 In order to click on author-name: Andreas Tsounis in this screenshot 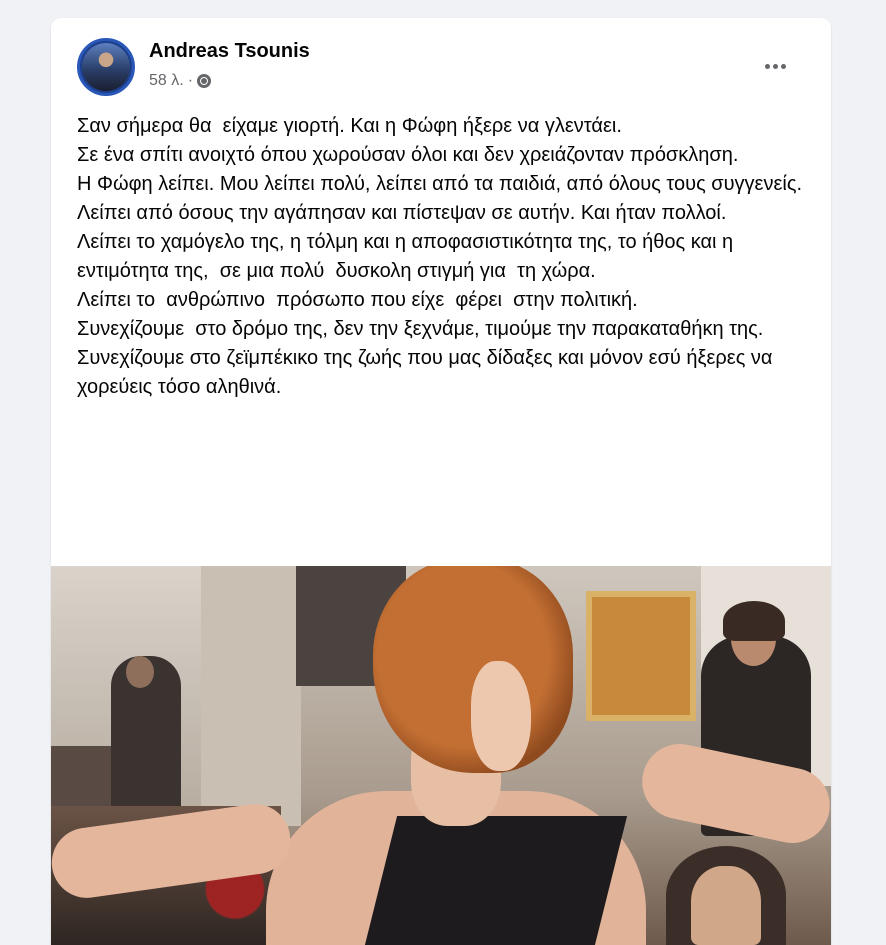, I will do `click(229, 51)`.